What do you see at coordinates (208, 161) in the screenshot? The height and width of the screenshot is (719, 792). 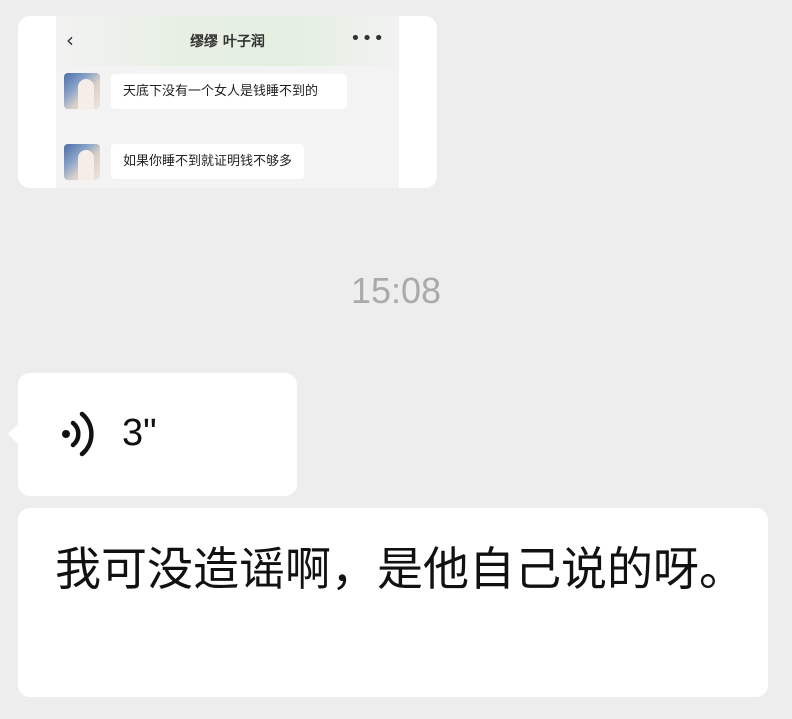 I see `inner-message-bubble: 如果你睡不到就证明钱不够多` at bounding box center [208, 161].